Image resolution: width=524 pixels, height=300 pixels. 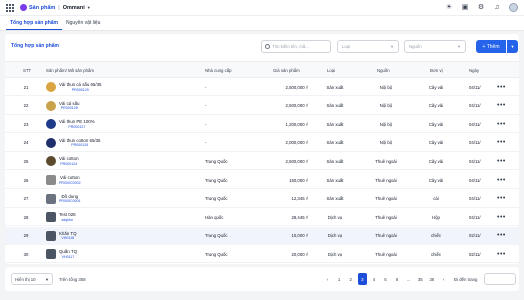 I want to click on product-cell: Vải thun cá sấu 65/35 PR000129, so click(x=80, y=87).